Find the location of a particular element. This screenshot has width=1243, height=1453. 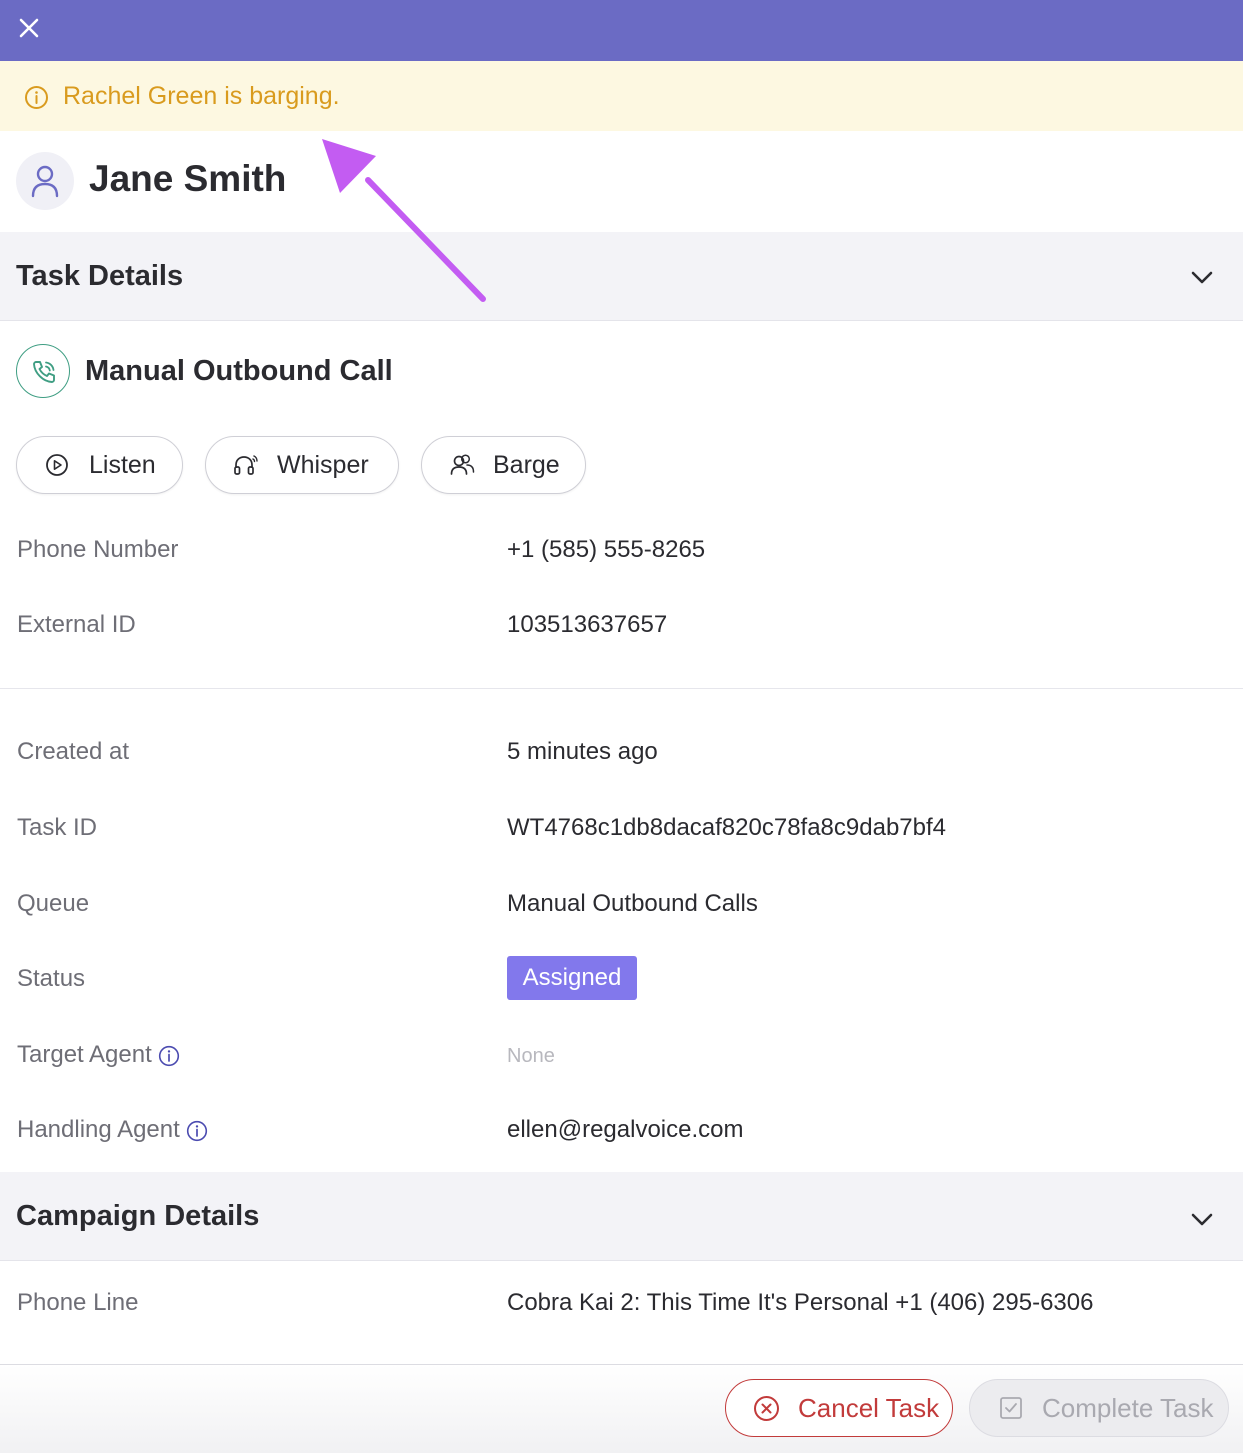

close-button is located at coordinates (29, 28).